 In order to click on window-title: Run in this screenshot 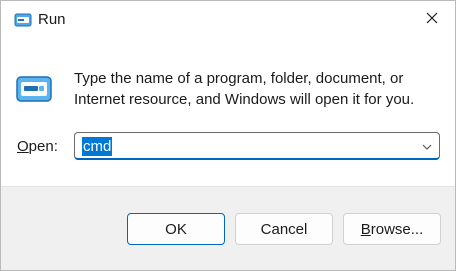, I will do `click(52, 19)`.